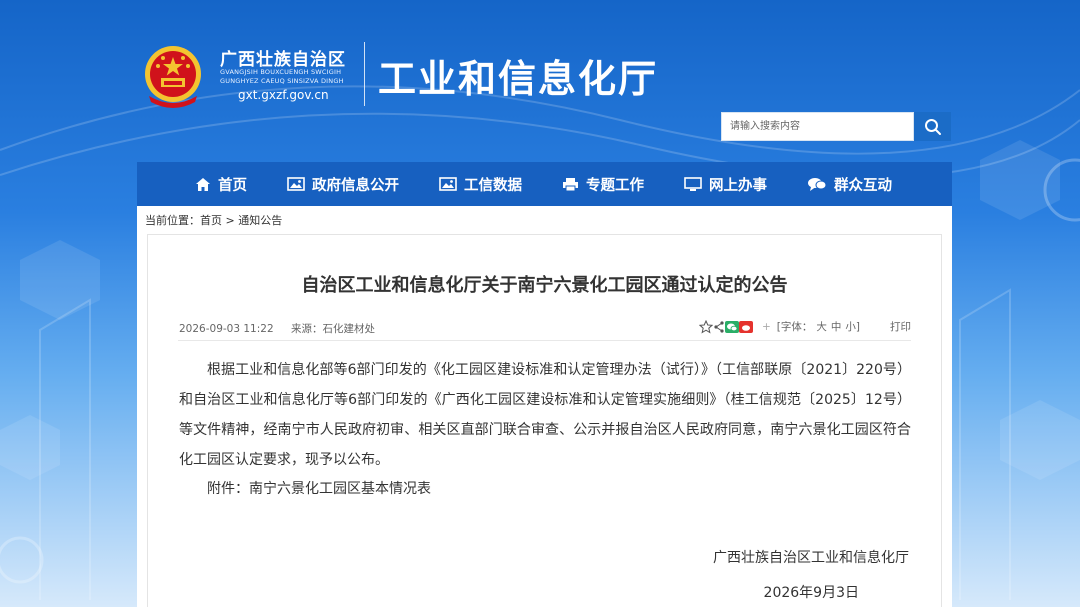 Image resolution: width=1080 pixels, height=607 pixels. What do you see at coordinates (738, 185) in the screenshot?
I see `nav-label: 网上办事` at bounding box center [738, 185].